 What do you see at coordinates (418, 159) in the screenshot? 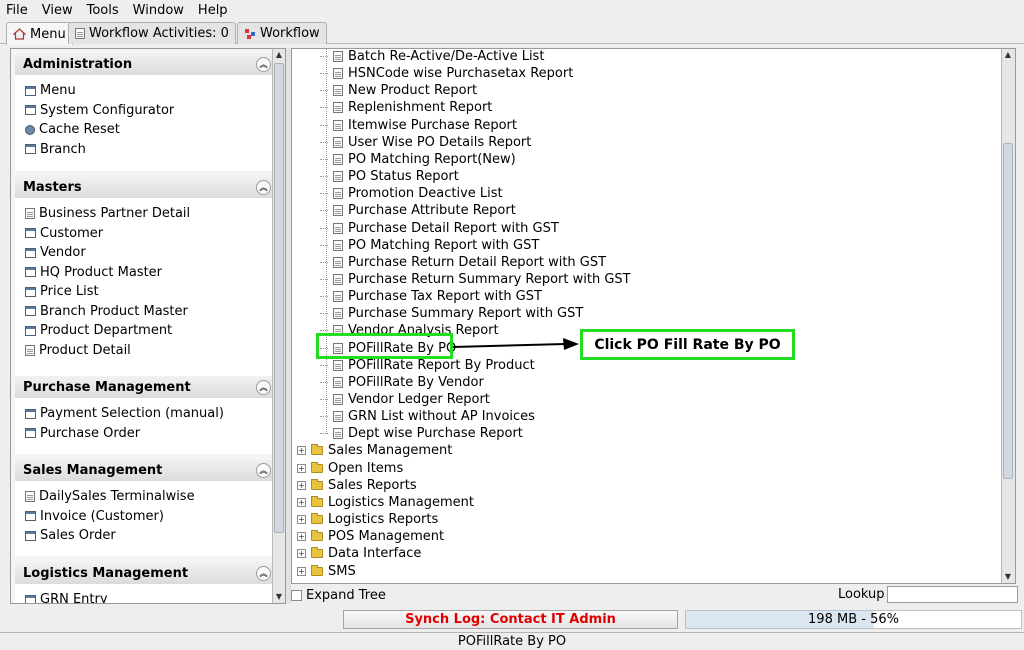
I see `tree-item-po-matching-report-new: PO Matching Report(New)` at bounding box center [418, 159].